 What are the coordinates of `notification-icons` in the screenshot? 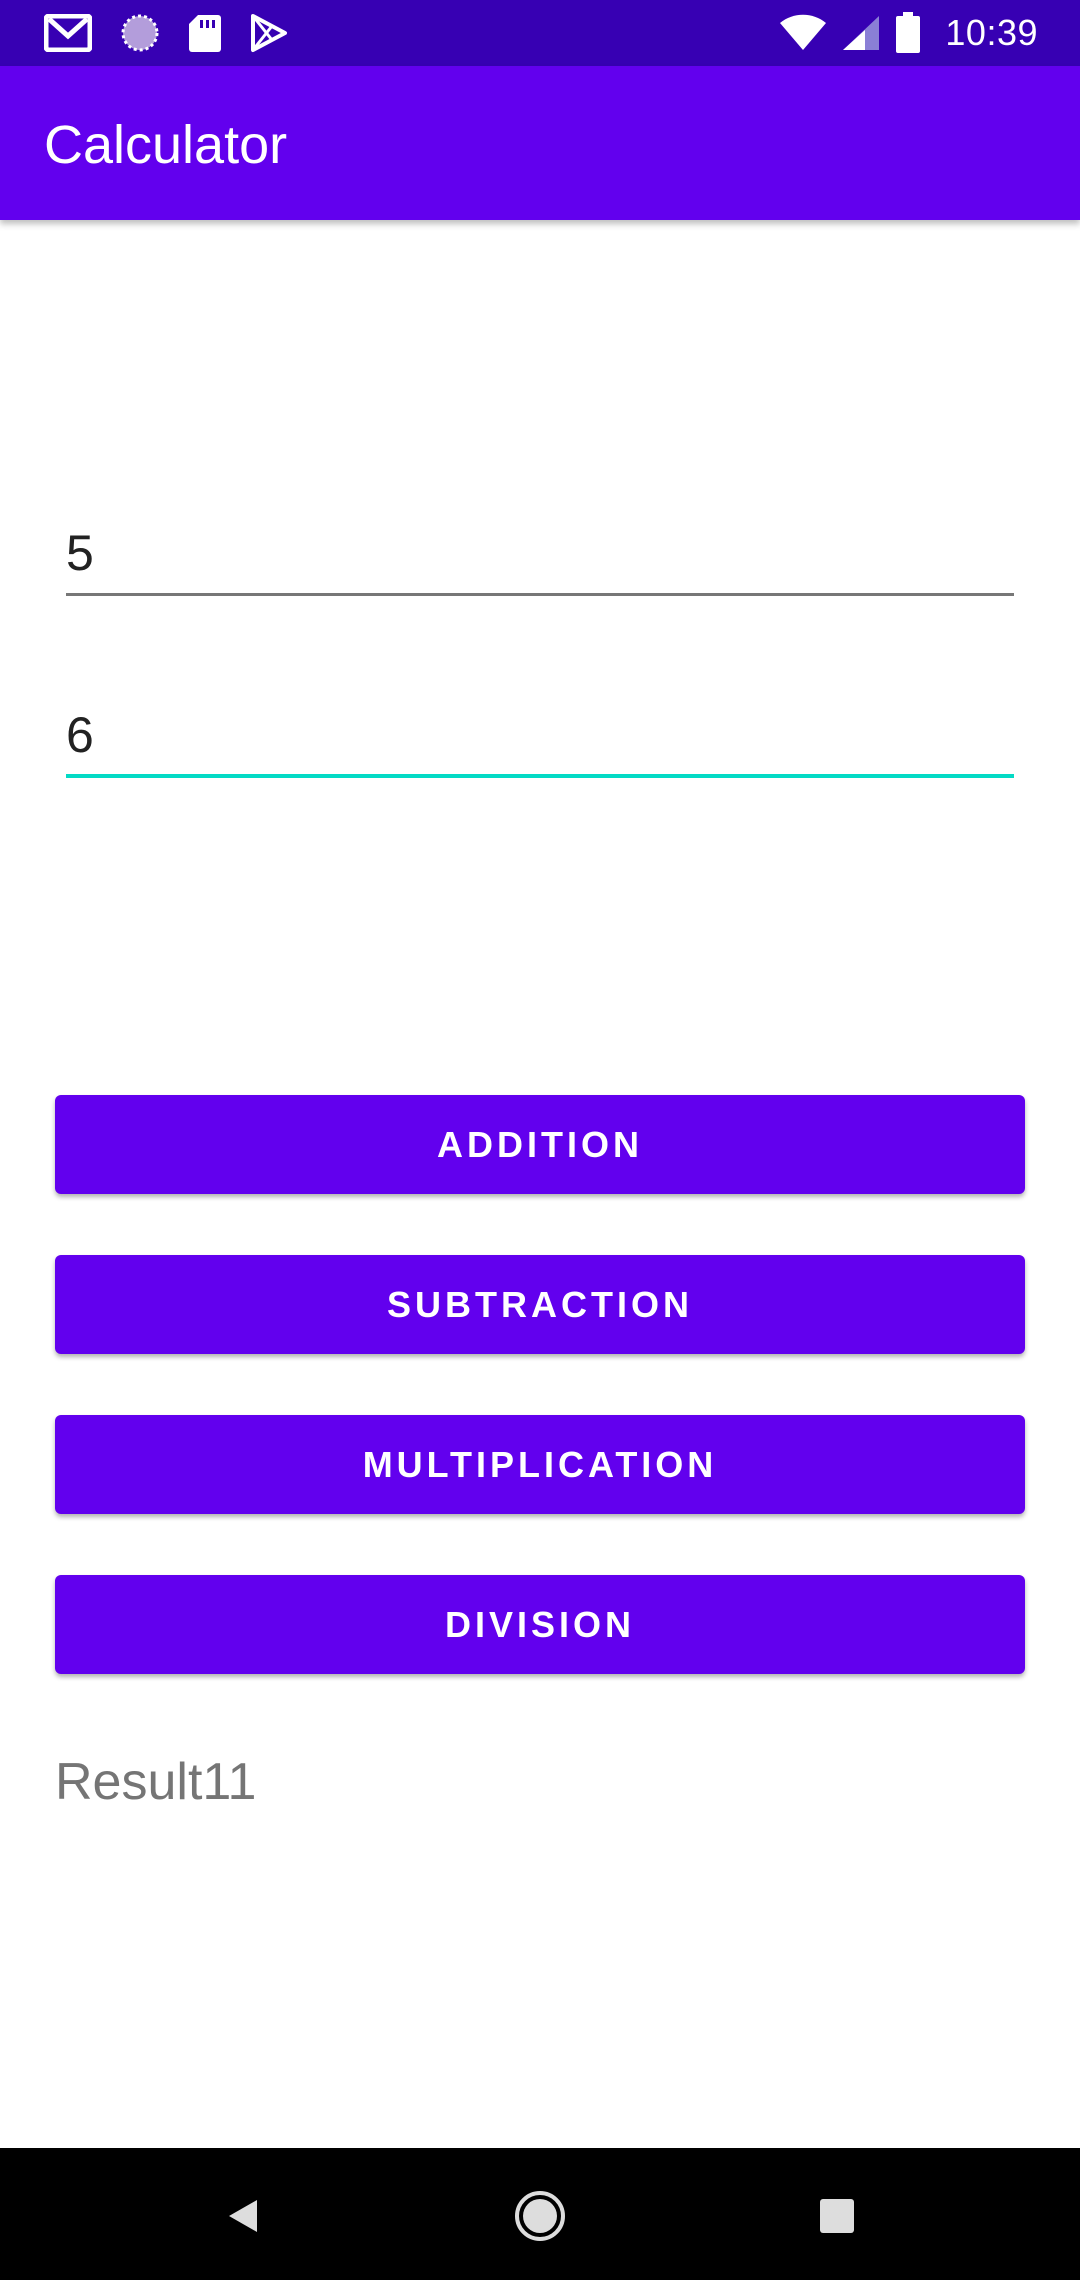 It's located at (166, 33).